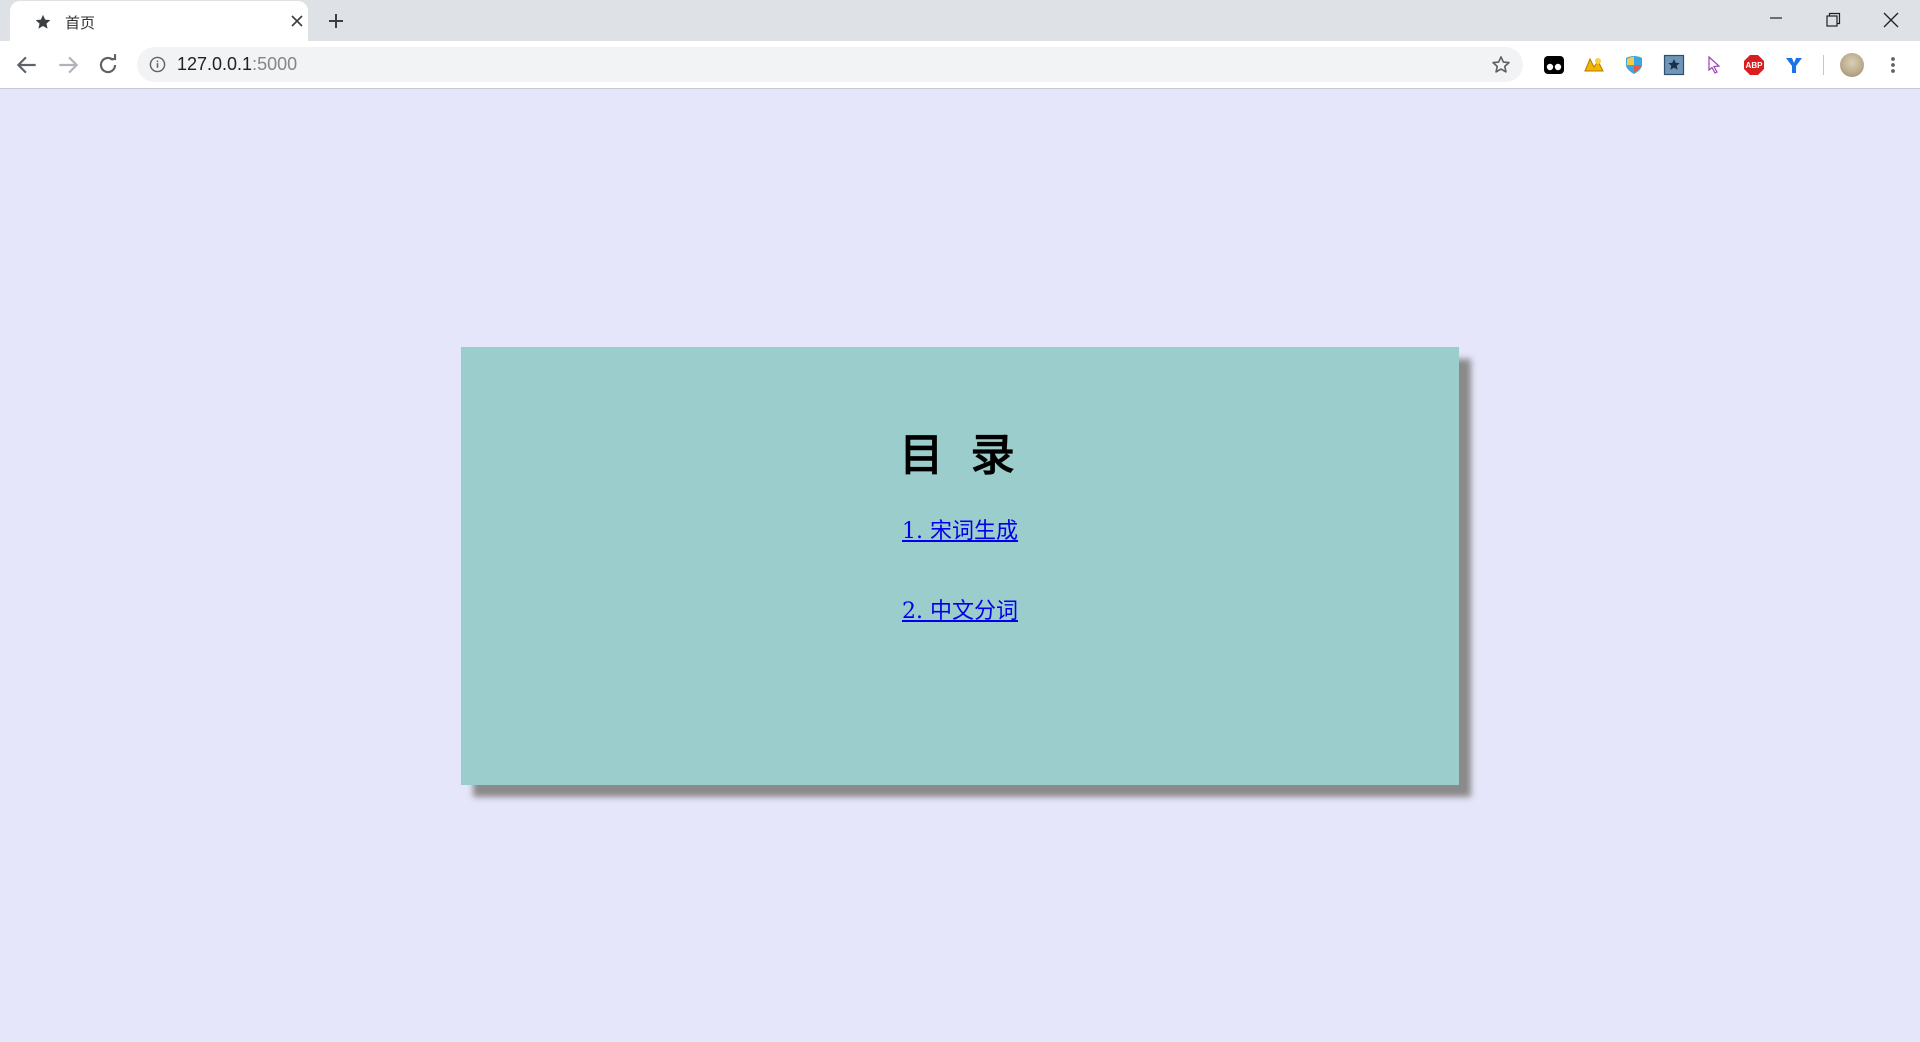  I want to click on bookmark-star-icon, so click(1501, 65).